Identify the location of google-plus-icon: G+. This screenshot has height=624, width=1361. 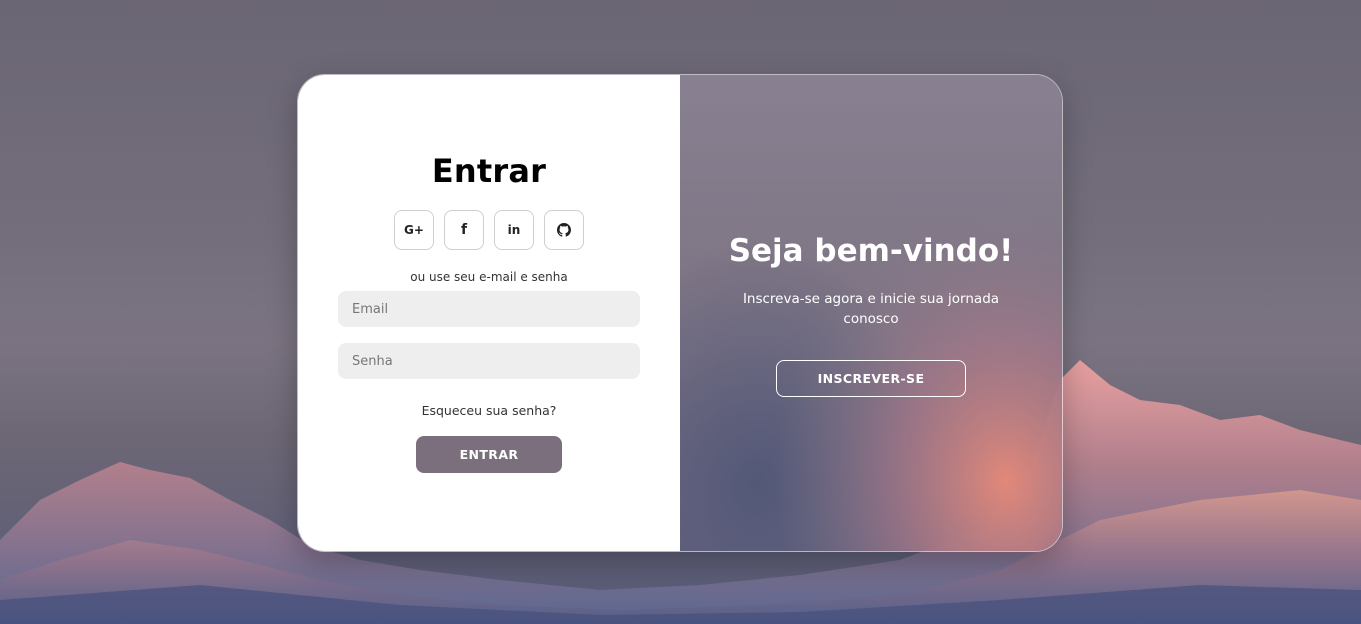
(414, 230).